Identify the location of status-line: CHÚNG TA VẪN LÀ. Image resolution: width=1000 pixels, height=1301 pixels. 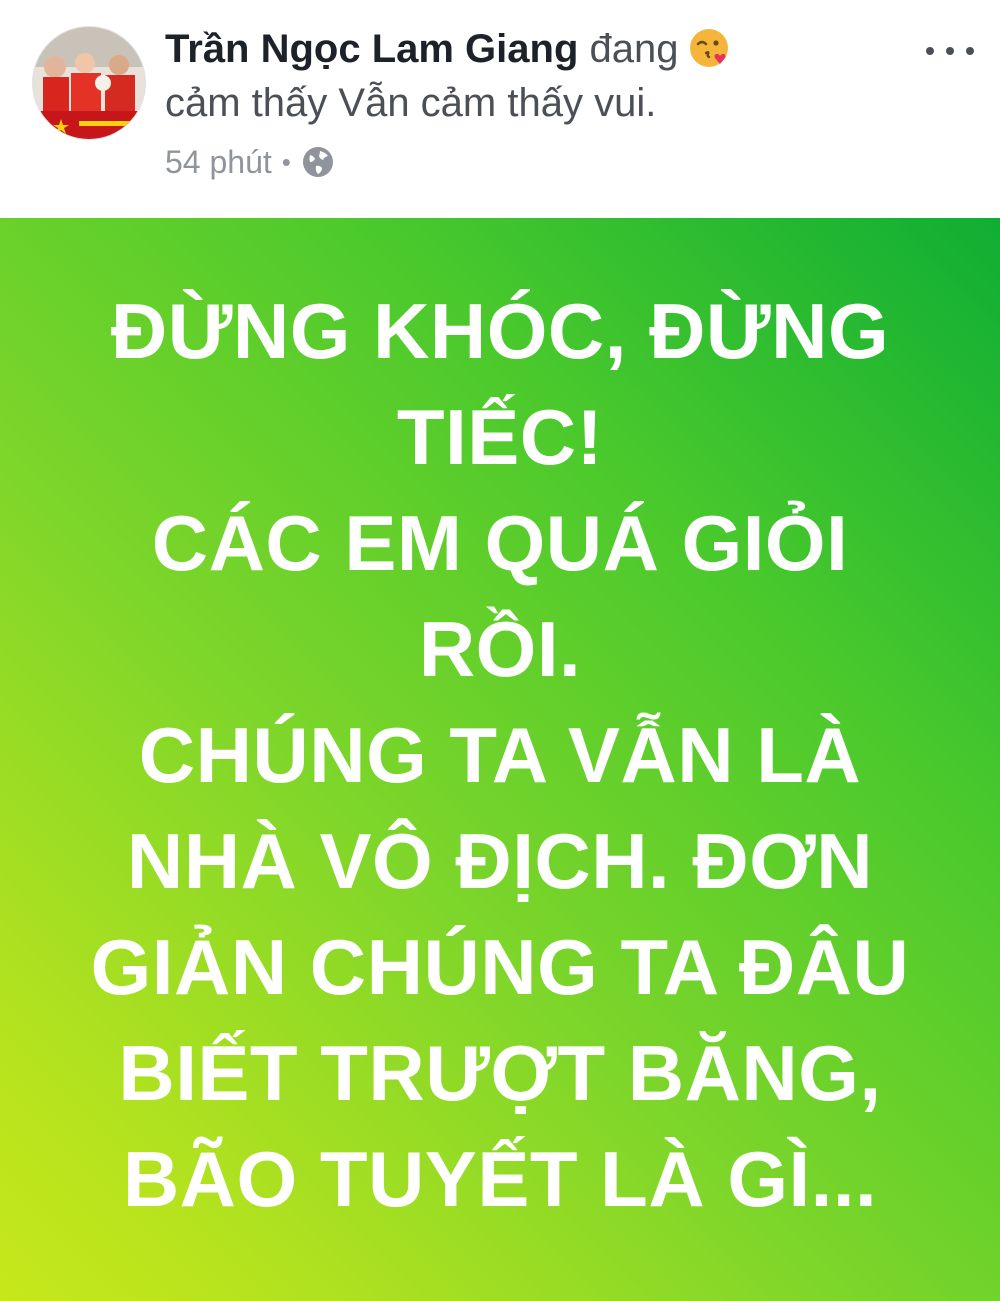
(500, 754).